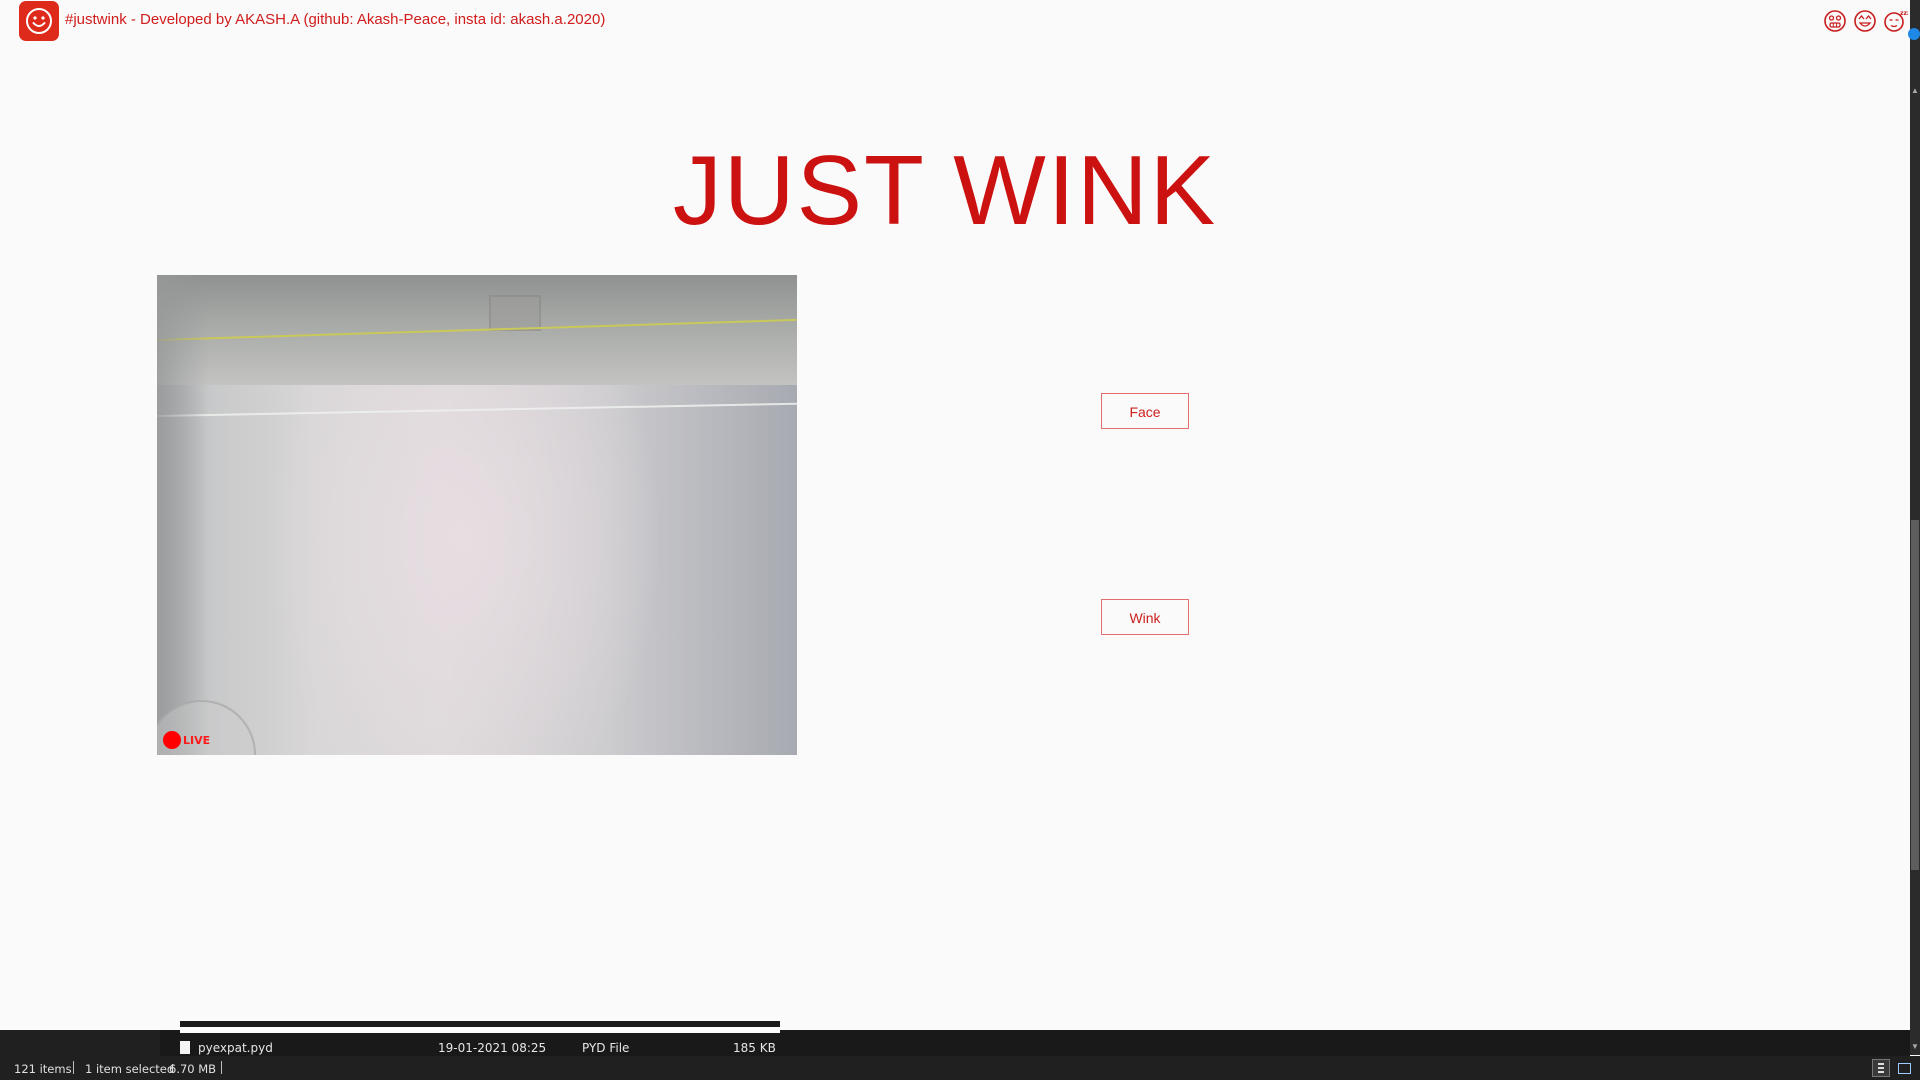 Image resolution: width=1920 pixels, height=1080 pixels. Describe the element at coordinates (1865, 21) in the screenshot. I see `star-eyes-emoji-icon` at that location.